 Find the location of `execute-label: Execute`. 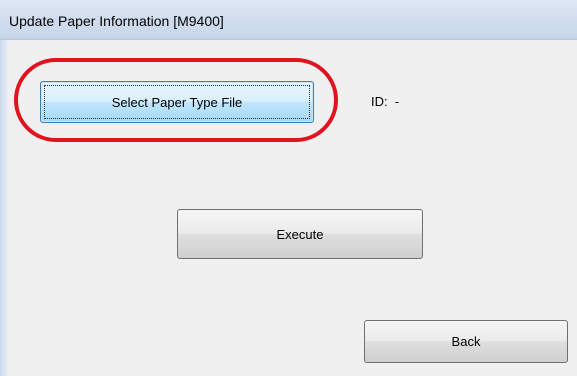

execute-label: Execute is located at coordinates (300, 234).